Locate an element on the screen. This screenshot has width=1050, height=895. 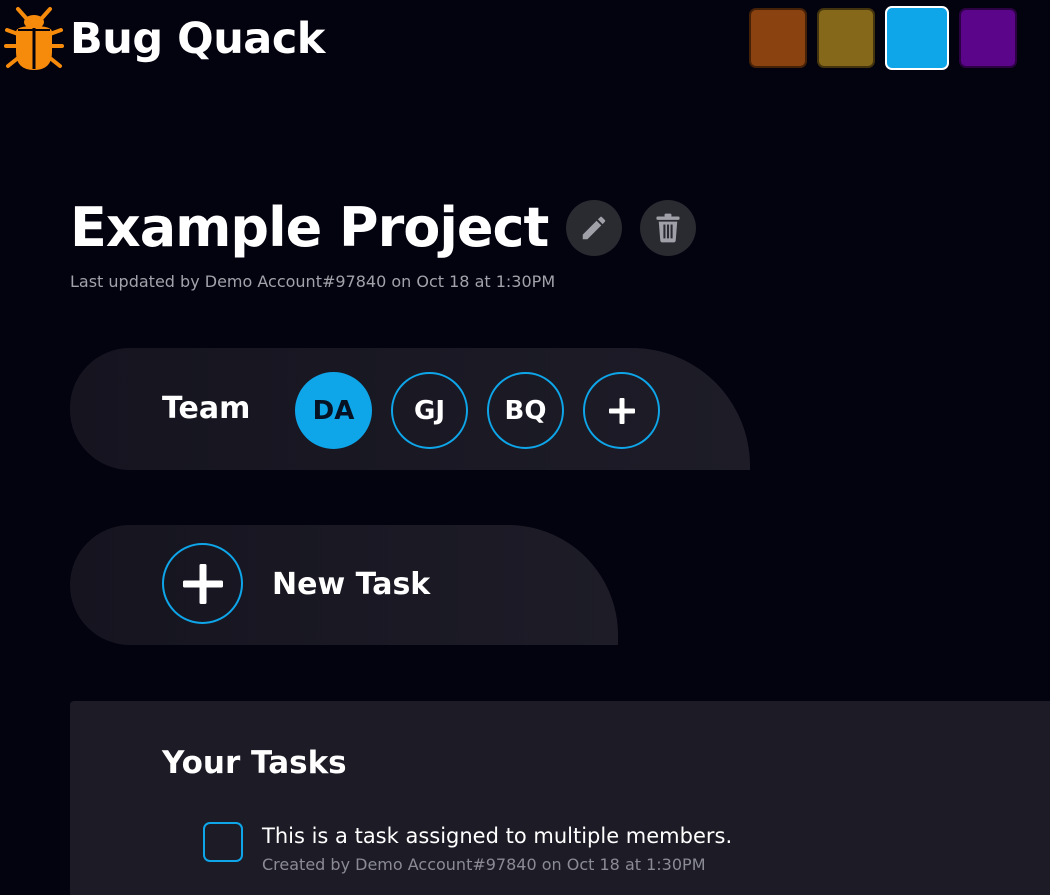
delete-project-button is located at coordinates (668, 228).